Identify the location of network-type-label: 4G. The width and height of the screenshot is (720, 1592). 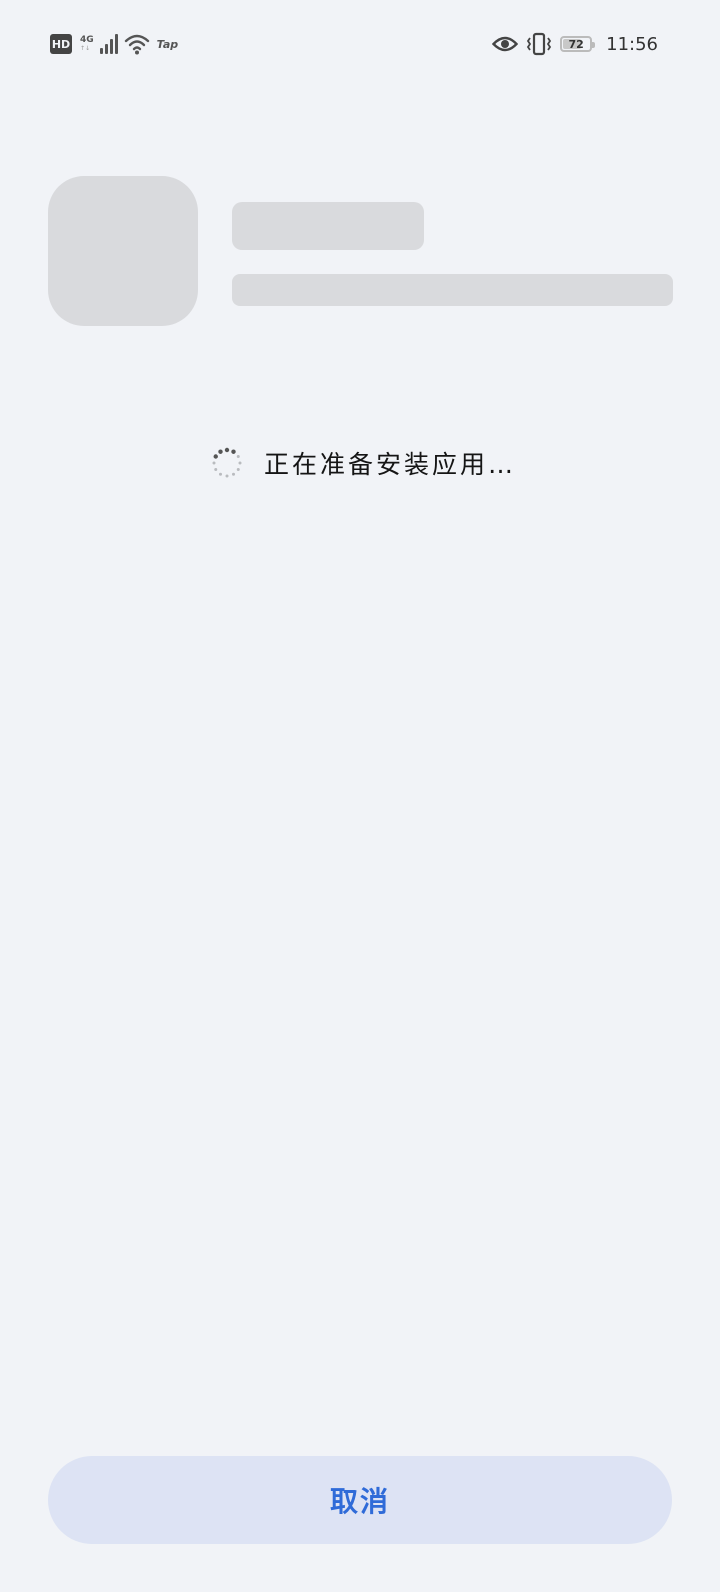
(87, 40).